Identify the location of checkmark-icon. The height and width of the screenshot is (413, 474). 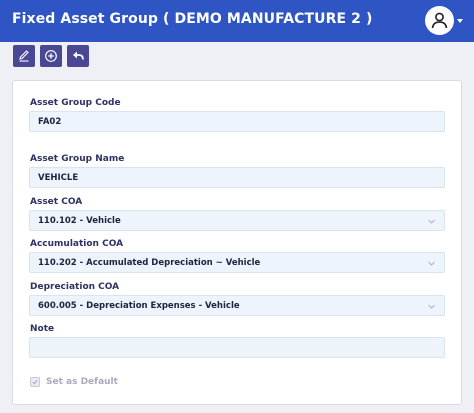
(35, 382).